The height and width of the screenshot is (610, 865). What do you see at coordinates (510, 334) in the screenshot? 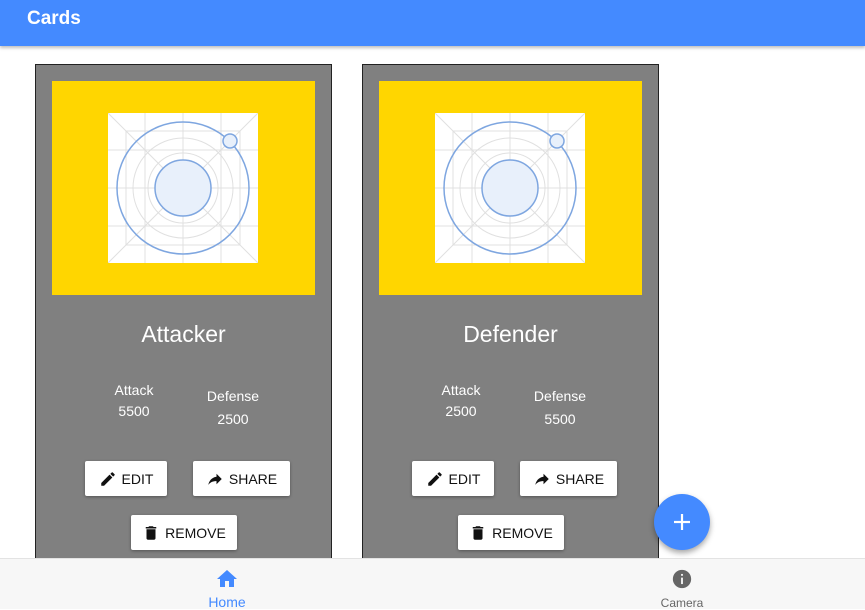
I see `card-title: Defender` at bounding box center [510, 334].